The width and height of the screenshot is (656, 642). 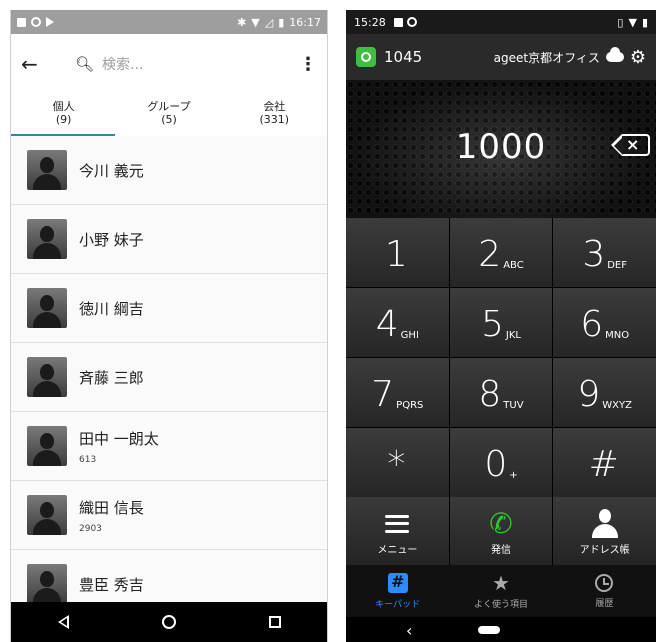 I want to click on tab-history: 履歴, so click(x=604, y=591).